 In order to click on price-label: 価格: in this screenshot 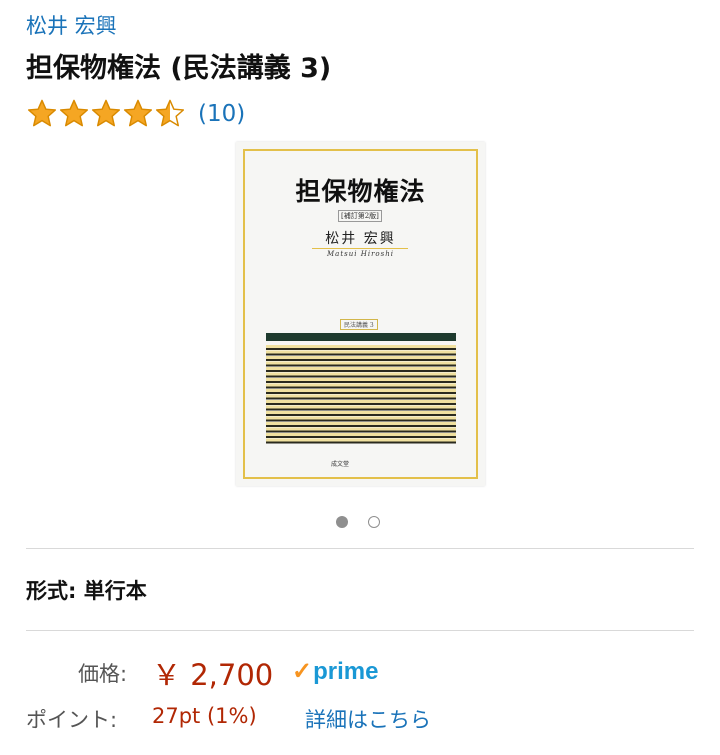, I will do `click(103, 674)`.